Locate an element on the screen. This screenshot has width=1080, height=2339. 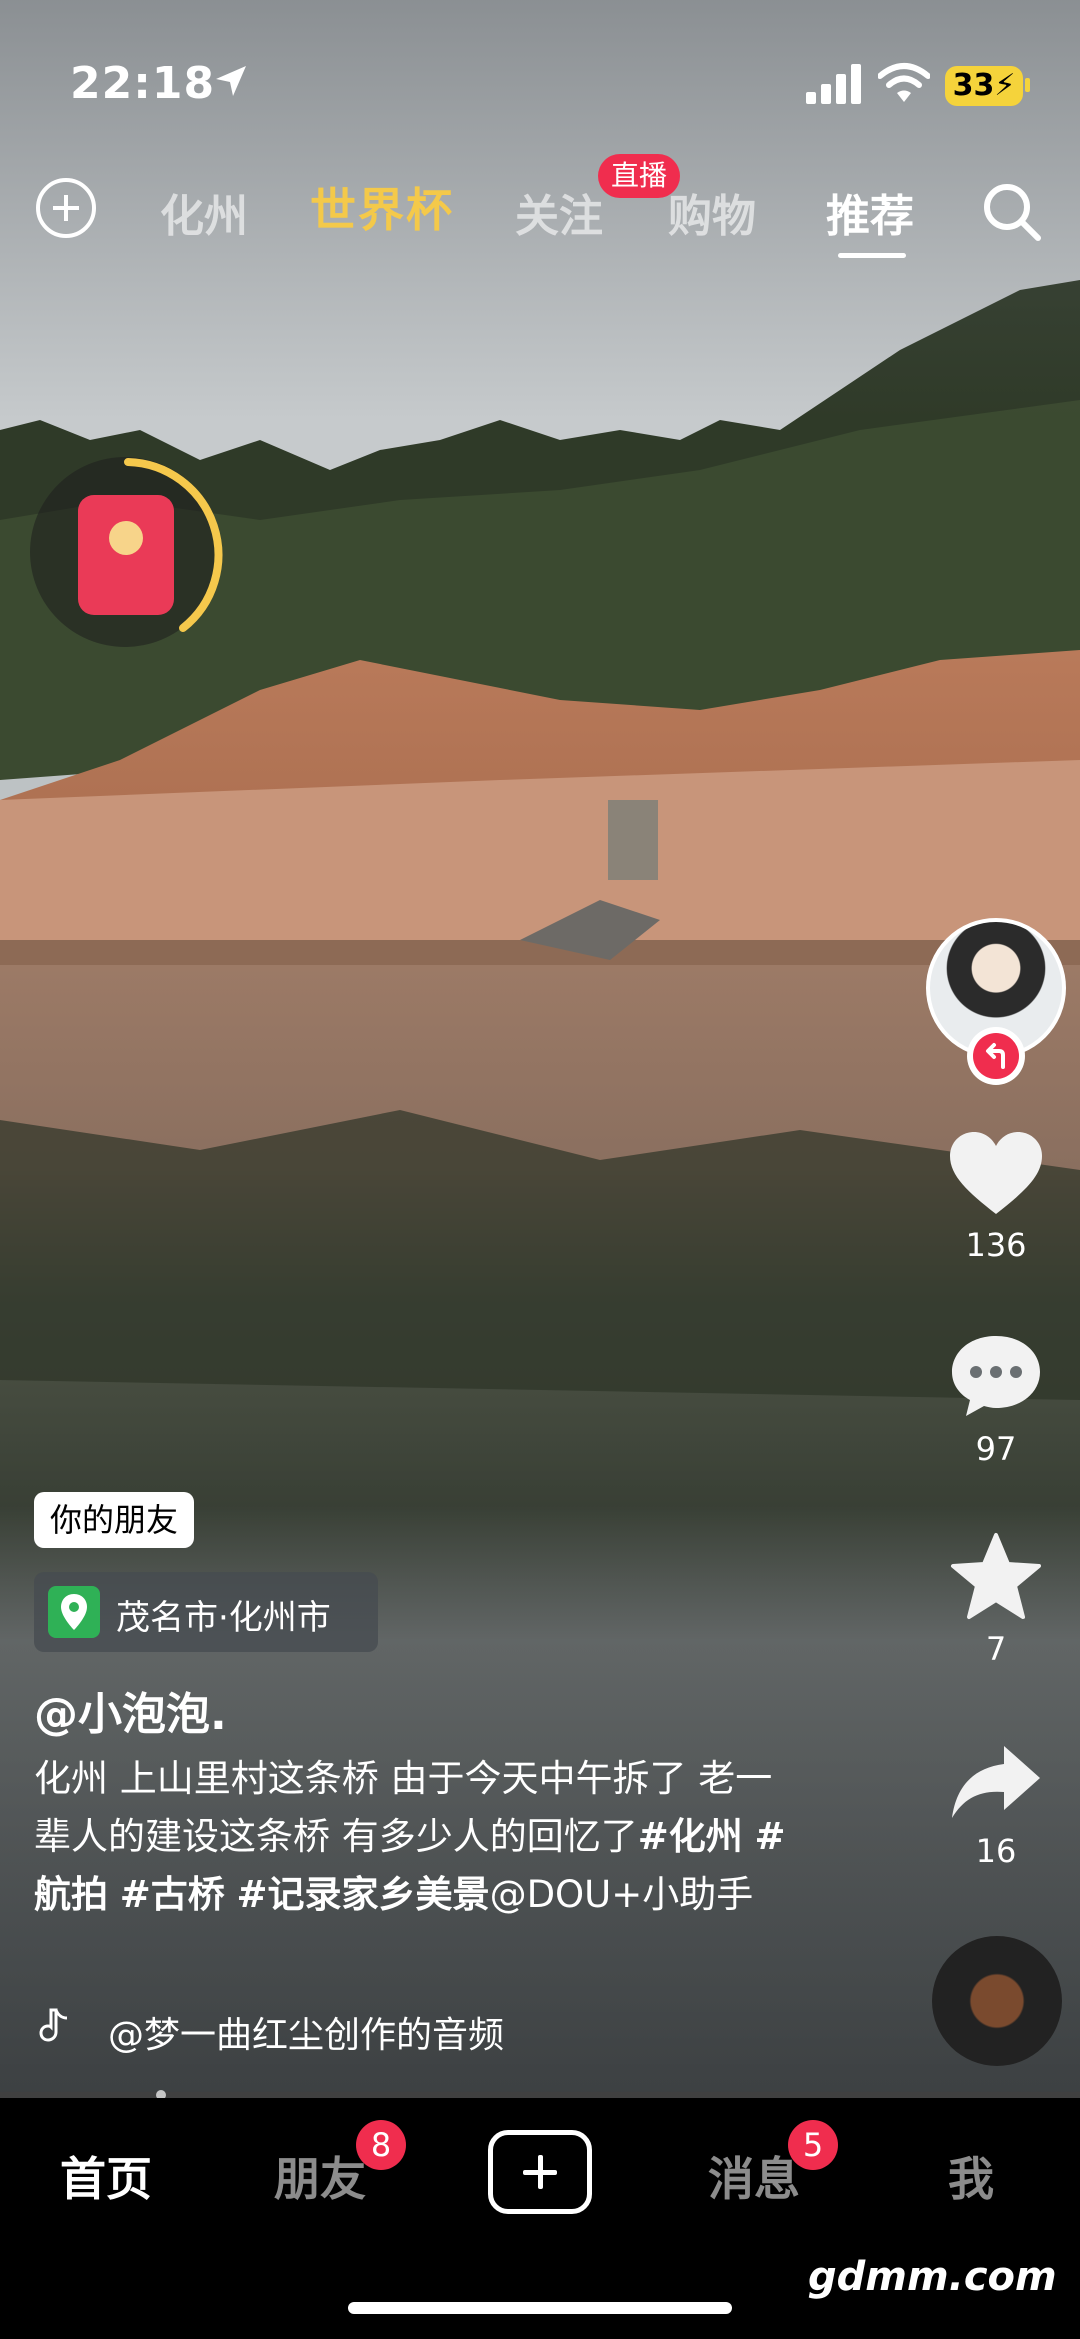
envelope-seal is located at coordinates (126, 538).